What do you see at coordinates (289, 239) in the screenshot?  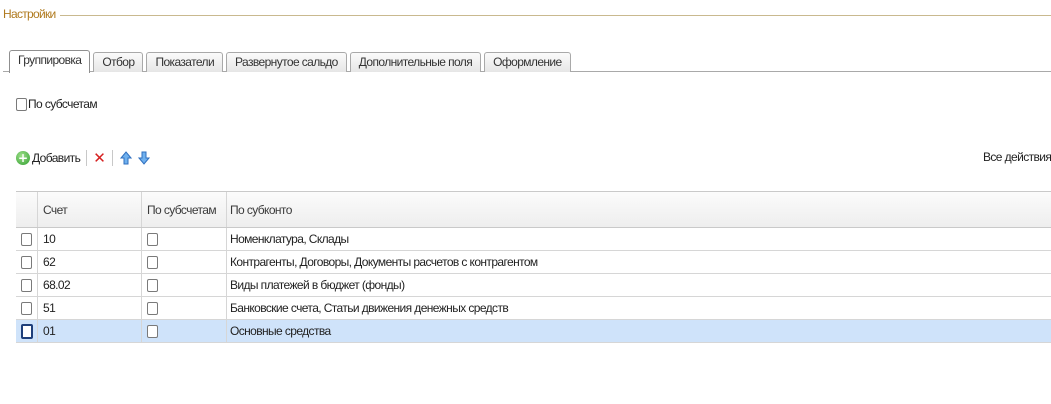 I see `subconto-cell: Номенклатура, Склады` at bounding box center [289, 239].